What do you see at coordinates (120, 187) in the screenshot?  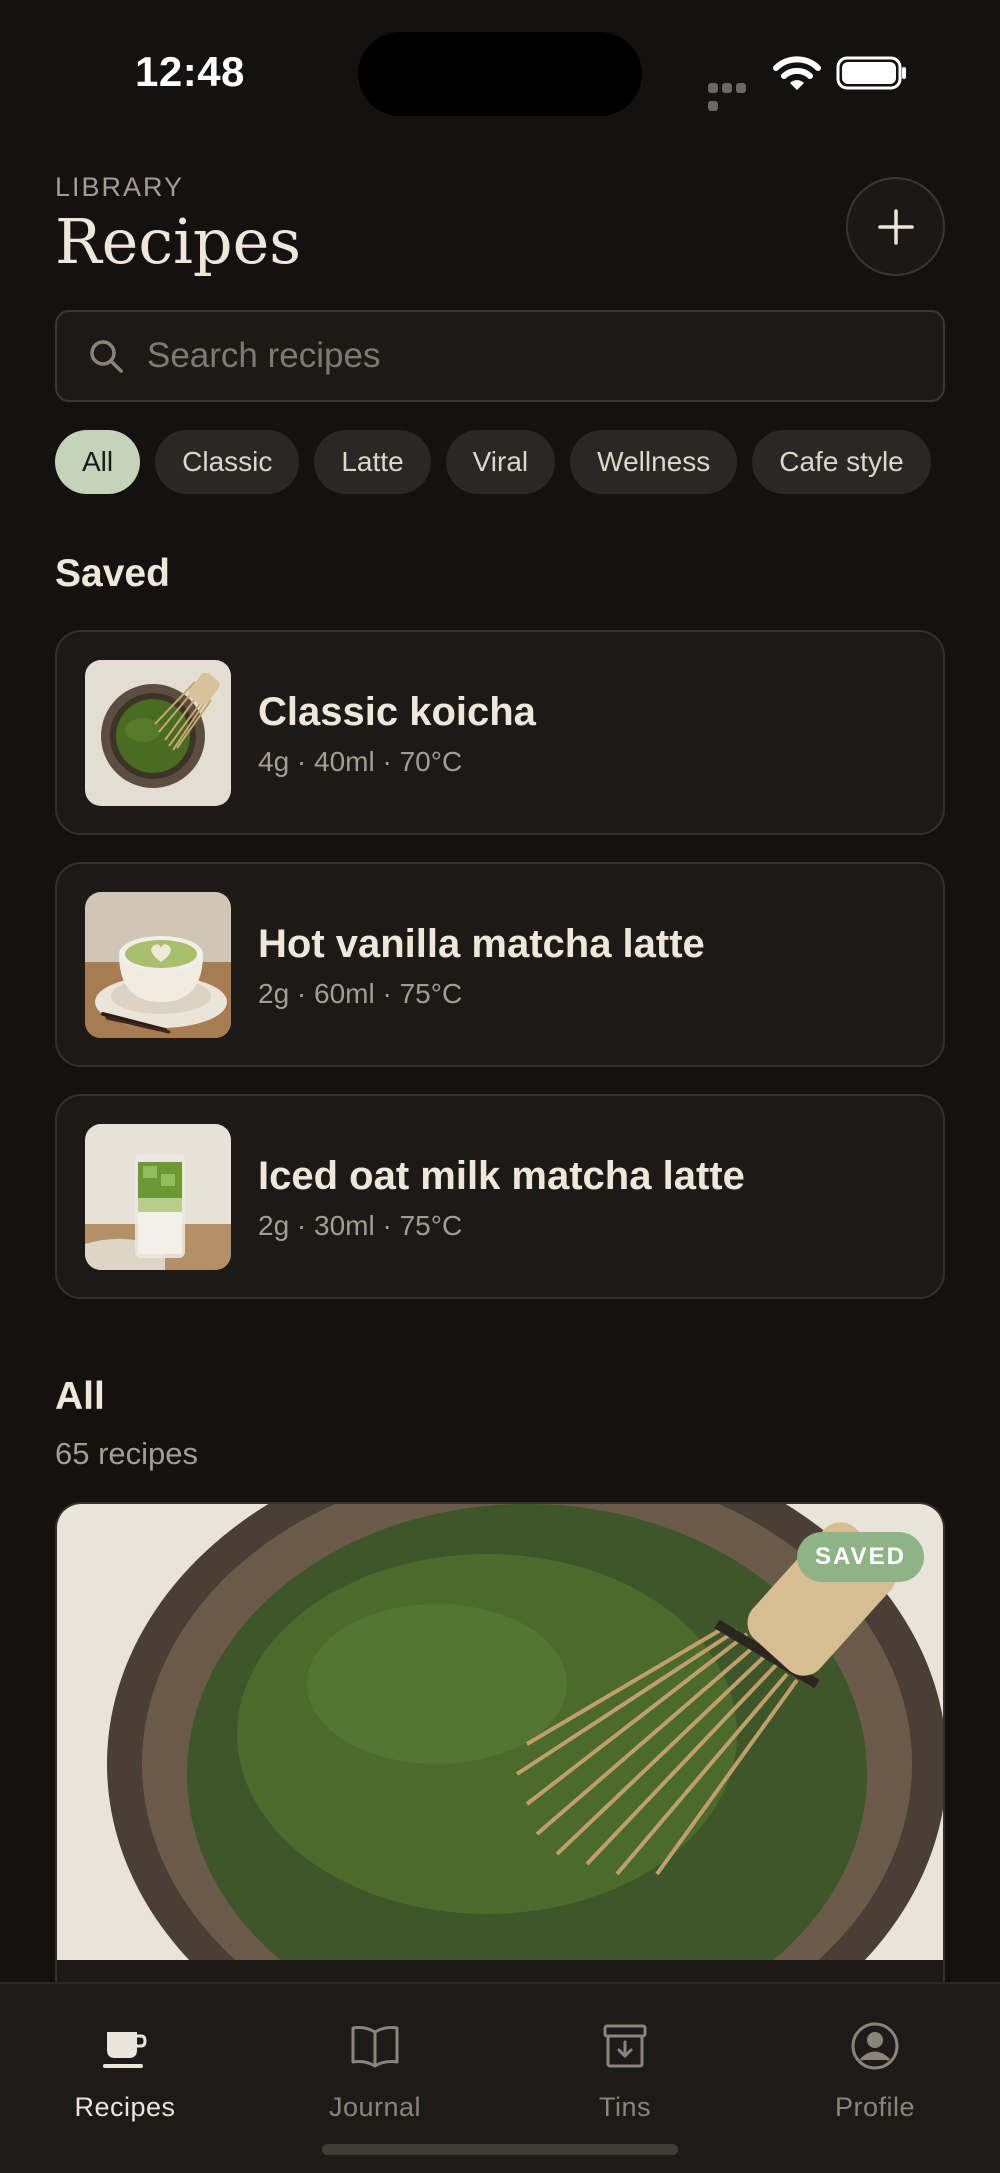 I see `library-eyebrow: LIBRARY` at bounding box center [120, 187].